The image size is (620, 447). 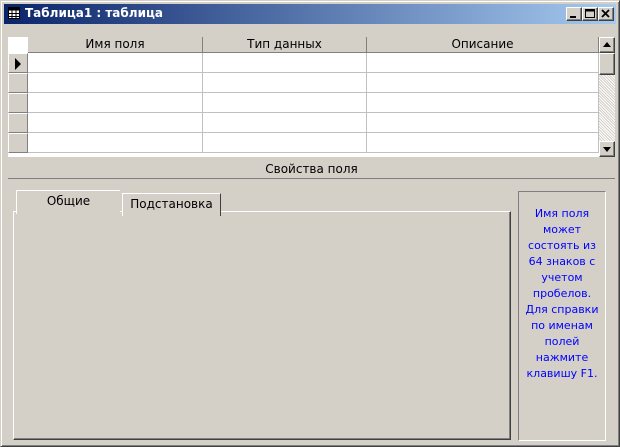 I want to click on close-icon, so click(x=605, y=13).